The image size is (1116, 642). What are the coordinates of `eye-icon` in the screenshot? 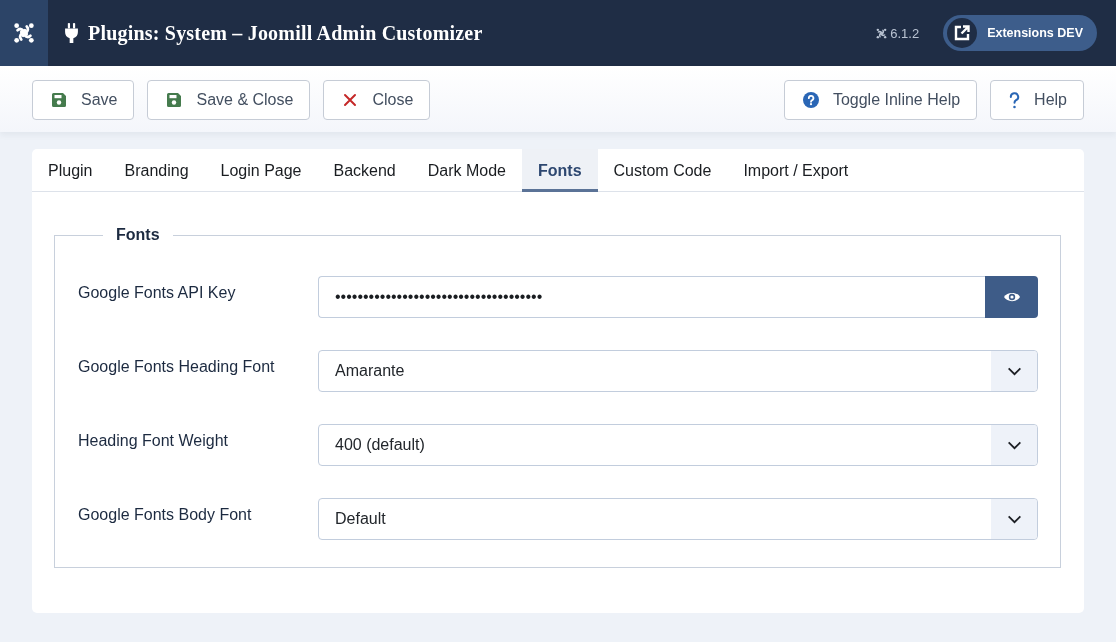 It's located at (1011, 297).